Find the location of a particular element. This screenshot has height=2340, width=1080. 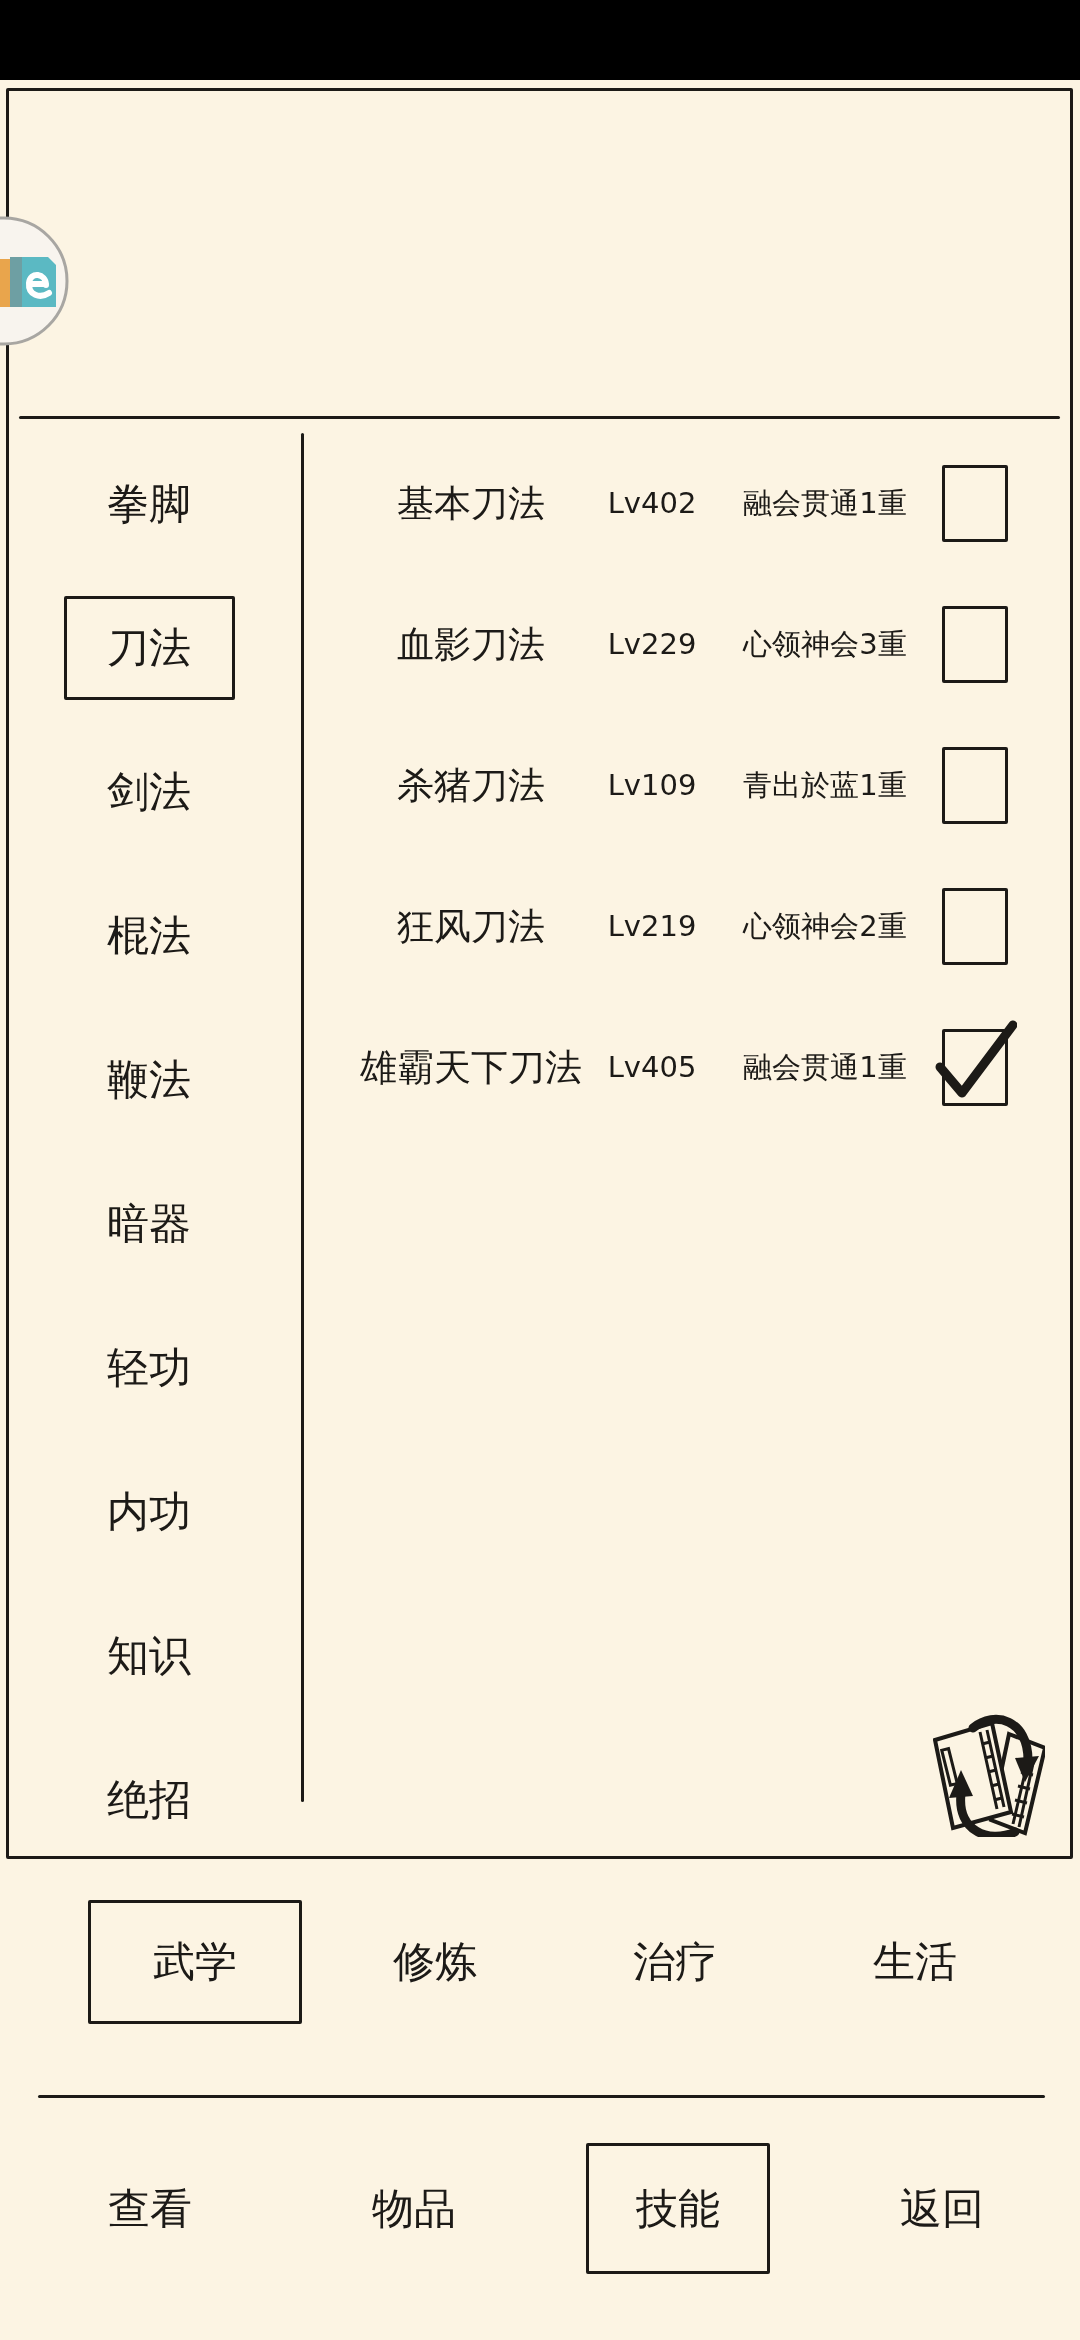

skill-type-tab: 轻功 is located at coordinates (149, 1368).